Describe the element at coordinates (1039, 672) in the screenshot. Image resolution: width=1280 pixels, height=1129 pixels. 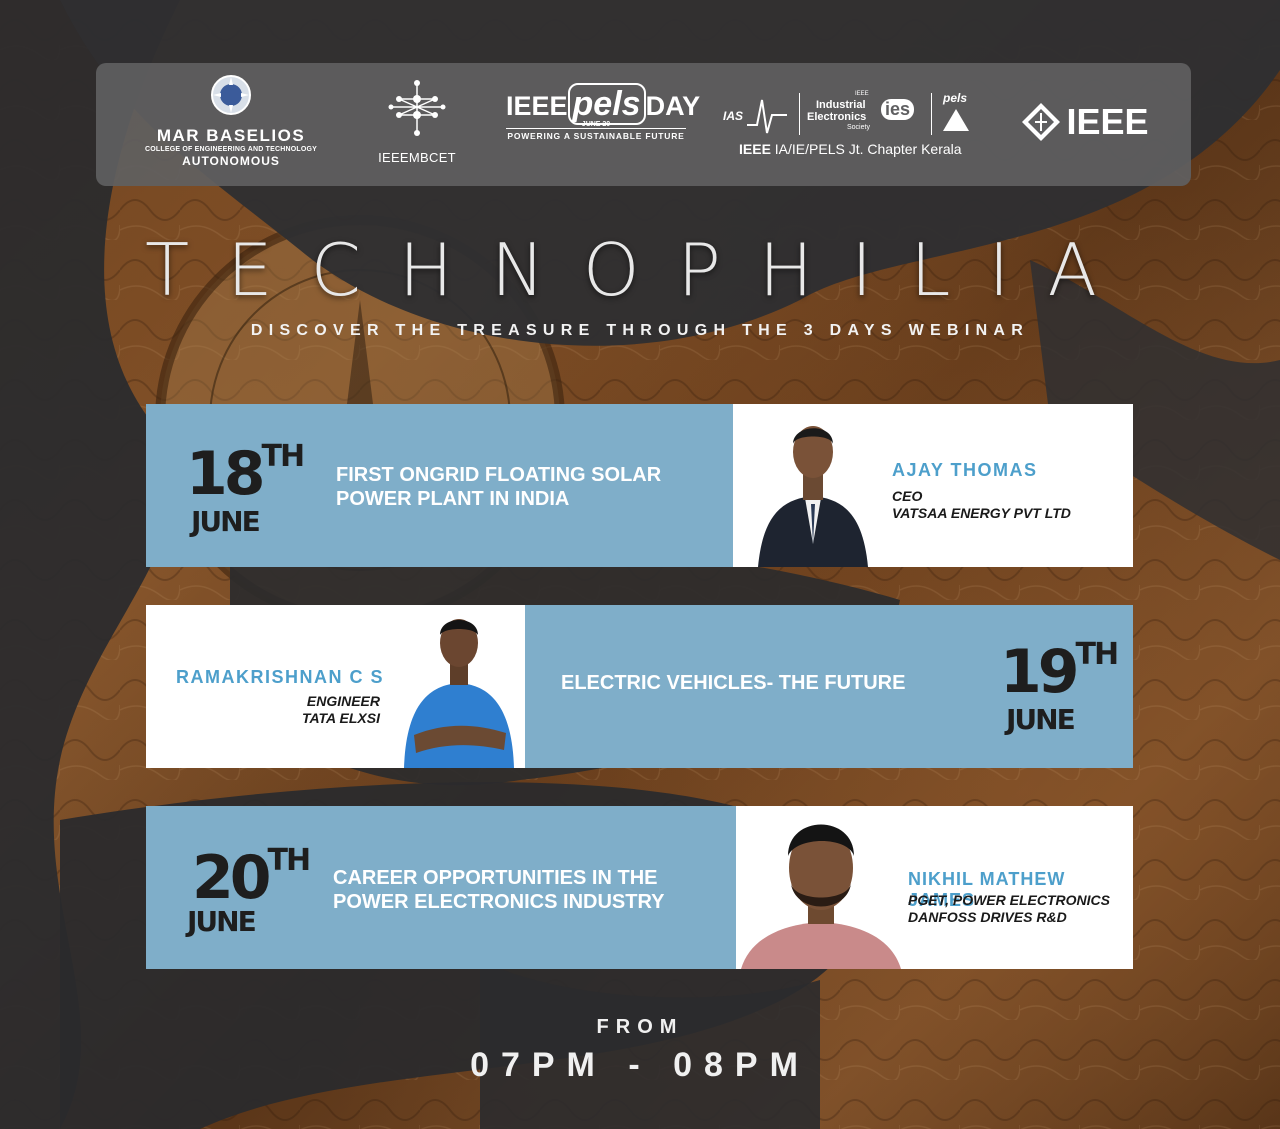
I see `session-2-day: 19` at that location.